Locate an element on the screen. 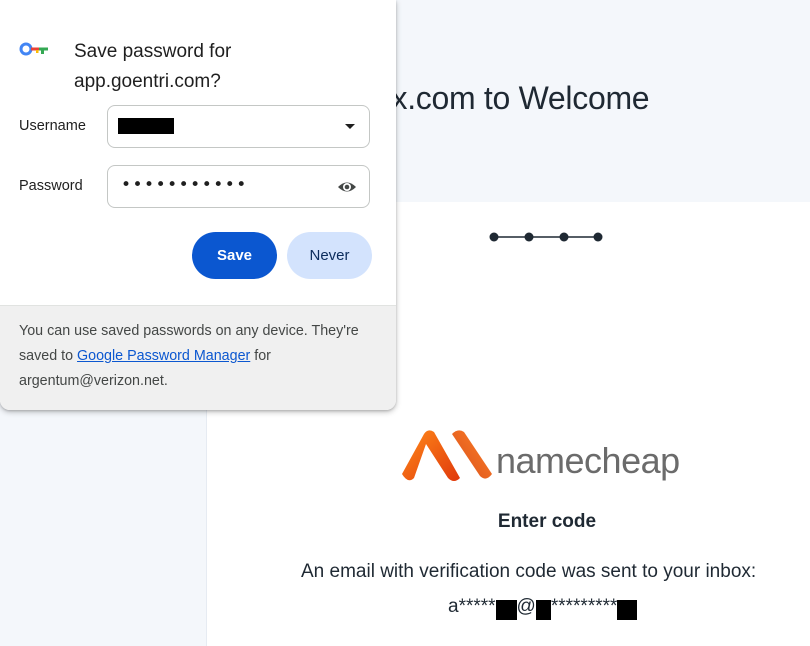 Image resolution: width=810 pixels, height=646 pixels. enter-code-title: Enter code is located at coordinates (547, 521).